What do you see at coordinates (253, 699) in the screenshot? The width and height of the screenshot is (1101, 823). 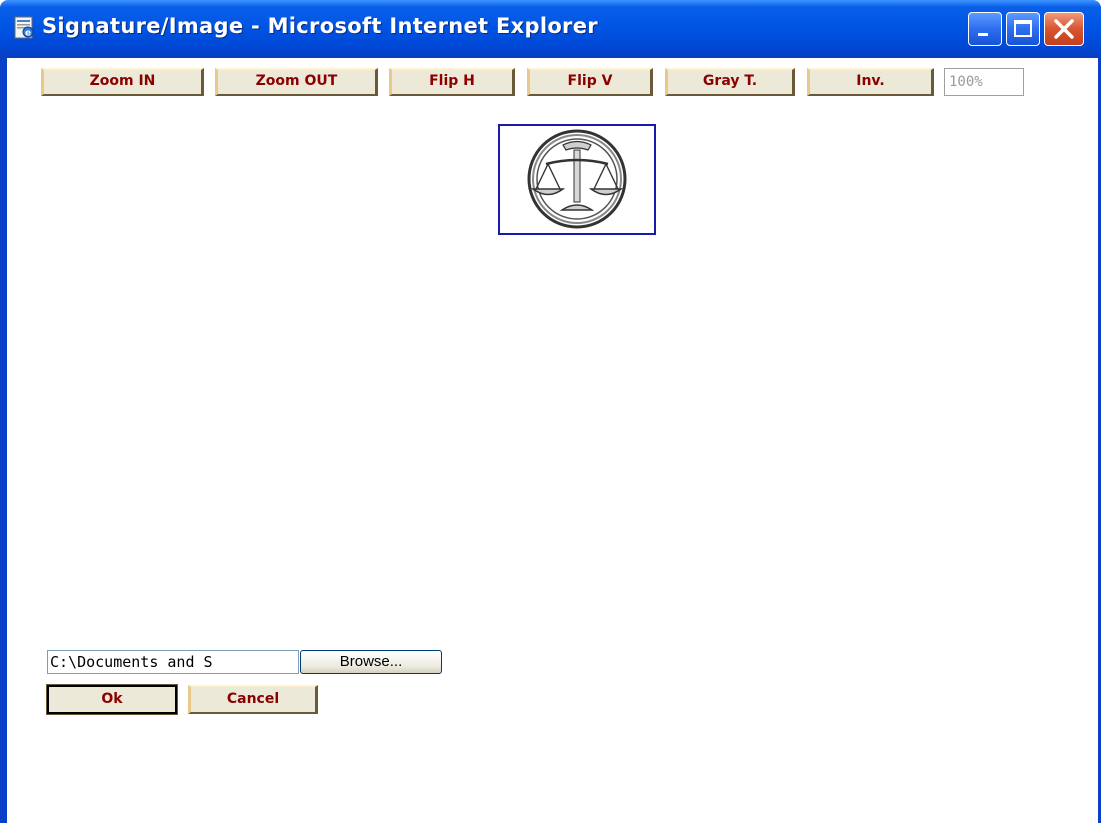 I see `cancel-button: Cancel` at bounding box center [253, 699].